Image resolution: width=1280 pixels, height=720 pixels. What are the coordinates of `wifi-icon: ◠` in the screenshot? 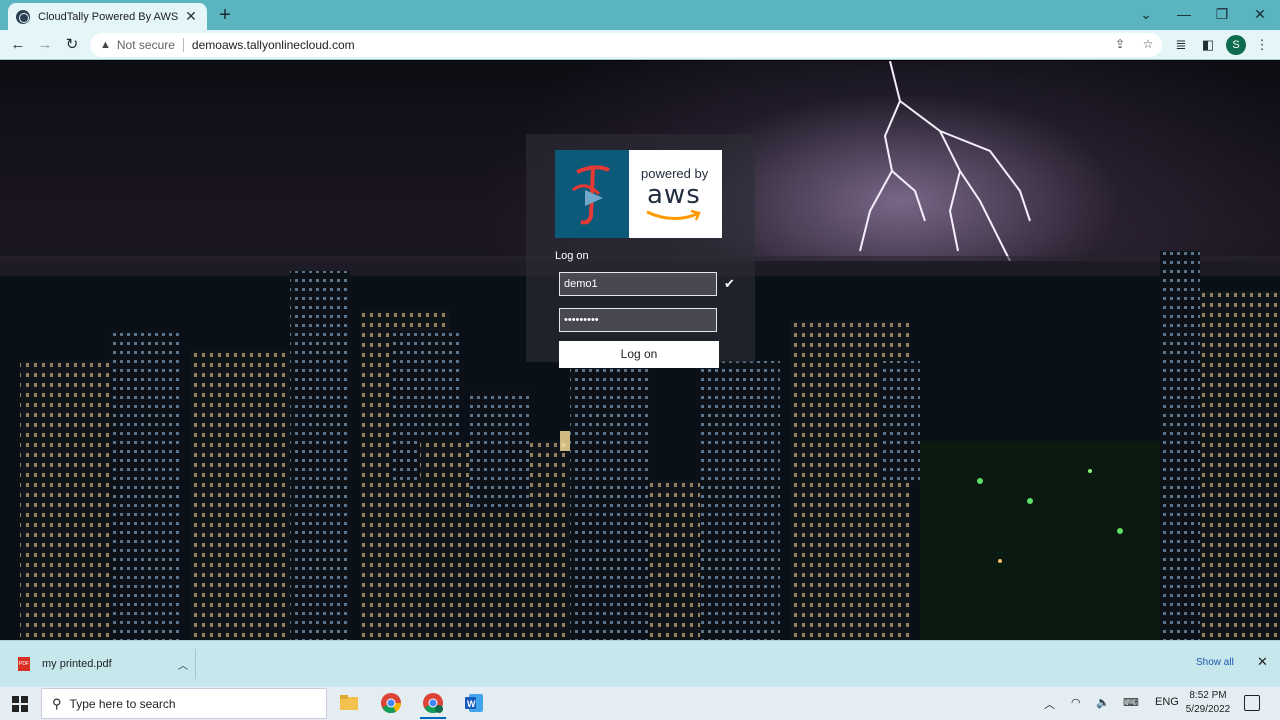 It's located at (1076, 702).